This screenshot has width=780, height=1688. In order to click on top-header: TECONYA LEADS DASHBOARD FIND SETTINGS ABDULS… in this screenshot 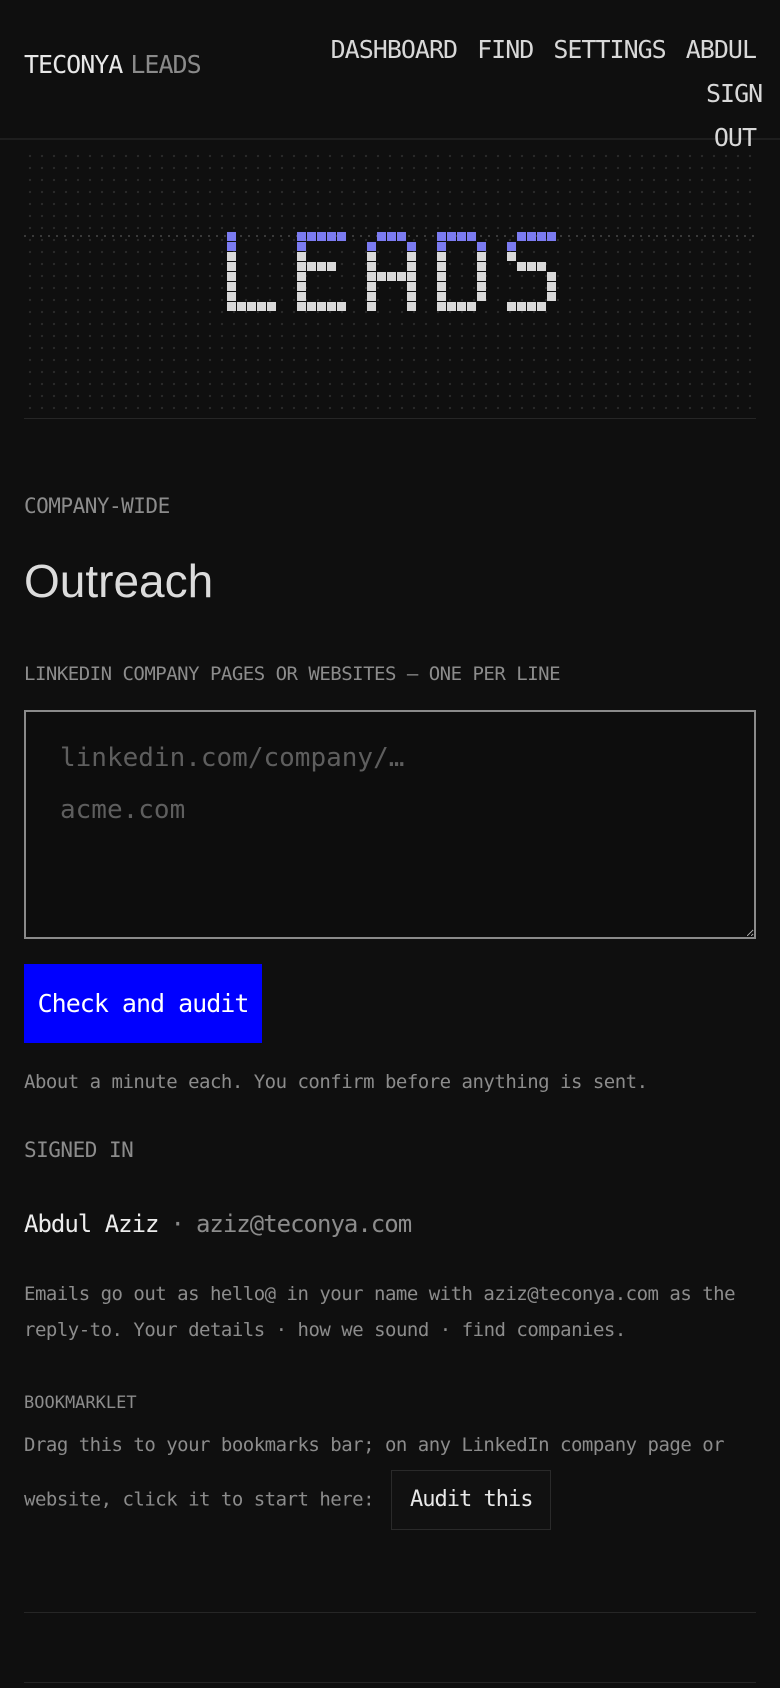, I will do `click(390, 76)`.